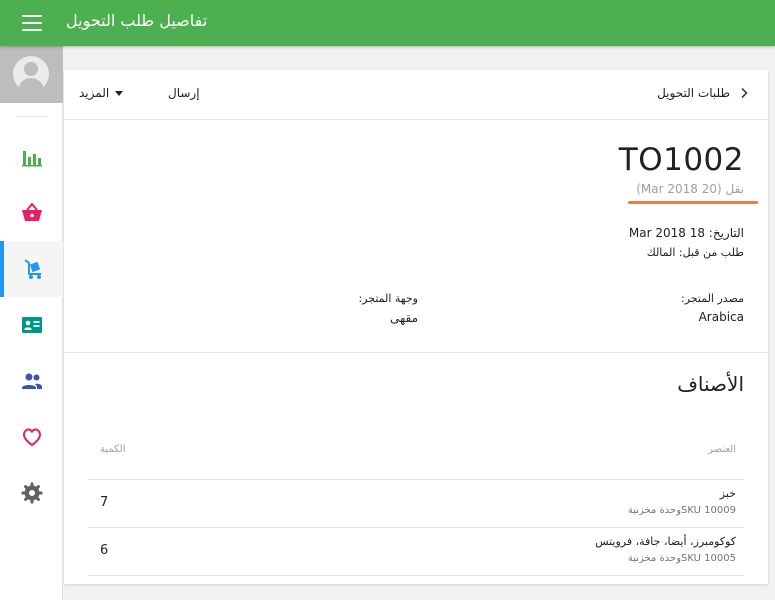 The width and height of the screenshot is (775, 600). I want to click on item-sku: SKU 10005وحدة مخزنية, so click(681, 558).